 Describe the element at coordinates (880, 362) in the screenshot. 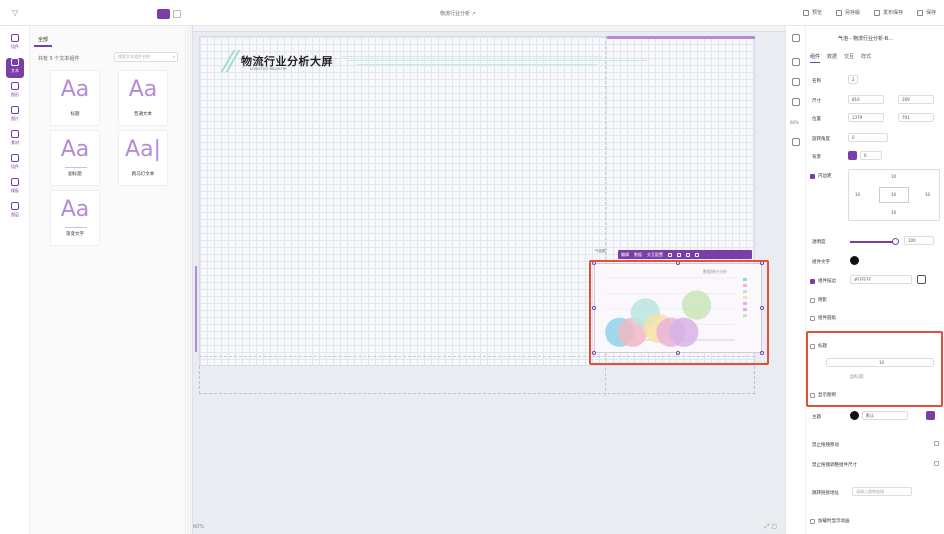

I see `title-size-field: 10` at that location.